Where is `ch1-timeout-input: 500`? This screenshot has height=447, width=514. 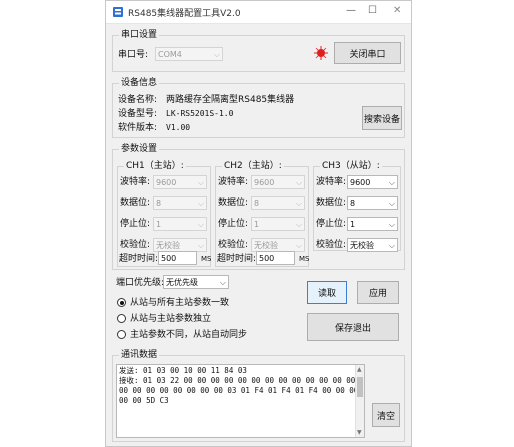
ch1-timeout-input: 500 is located at coordinates (177, 258).